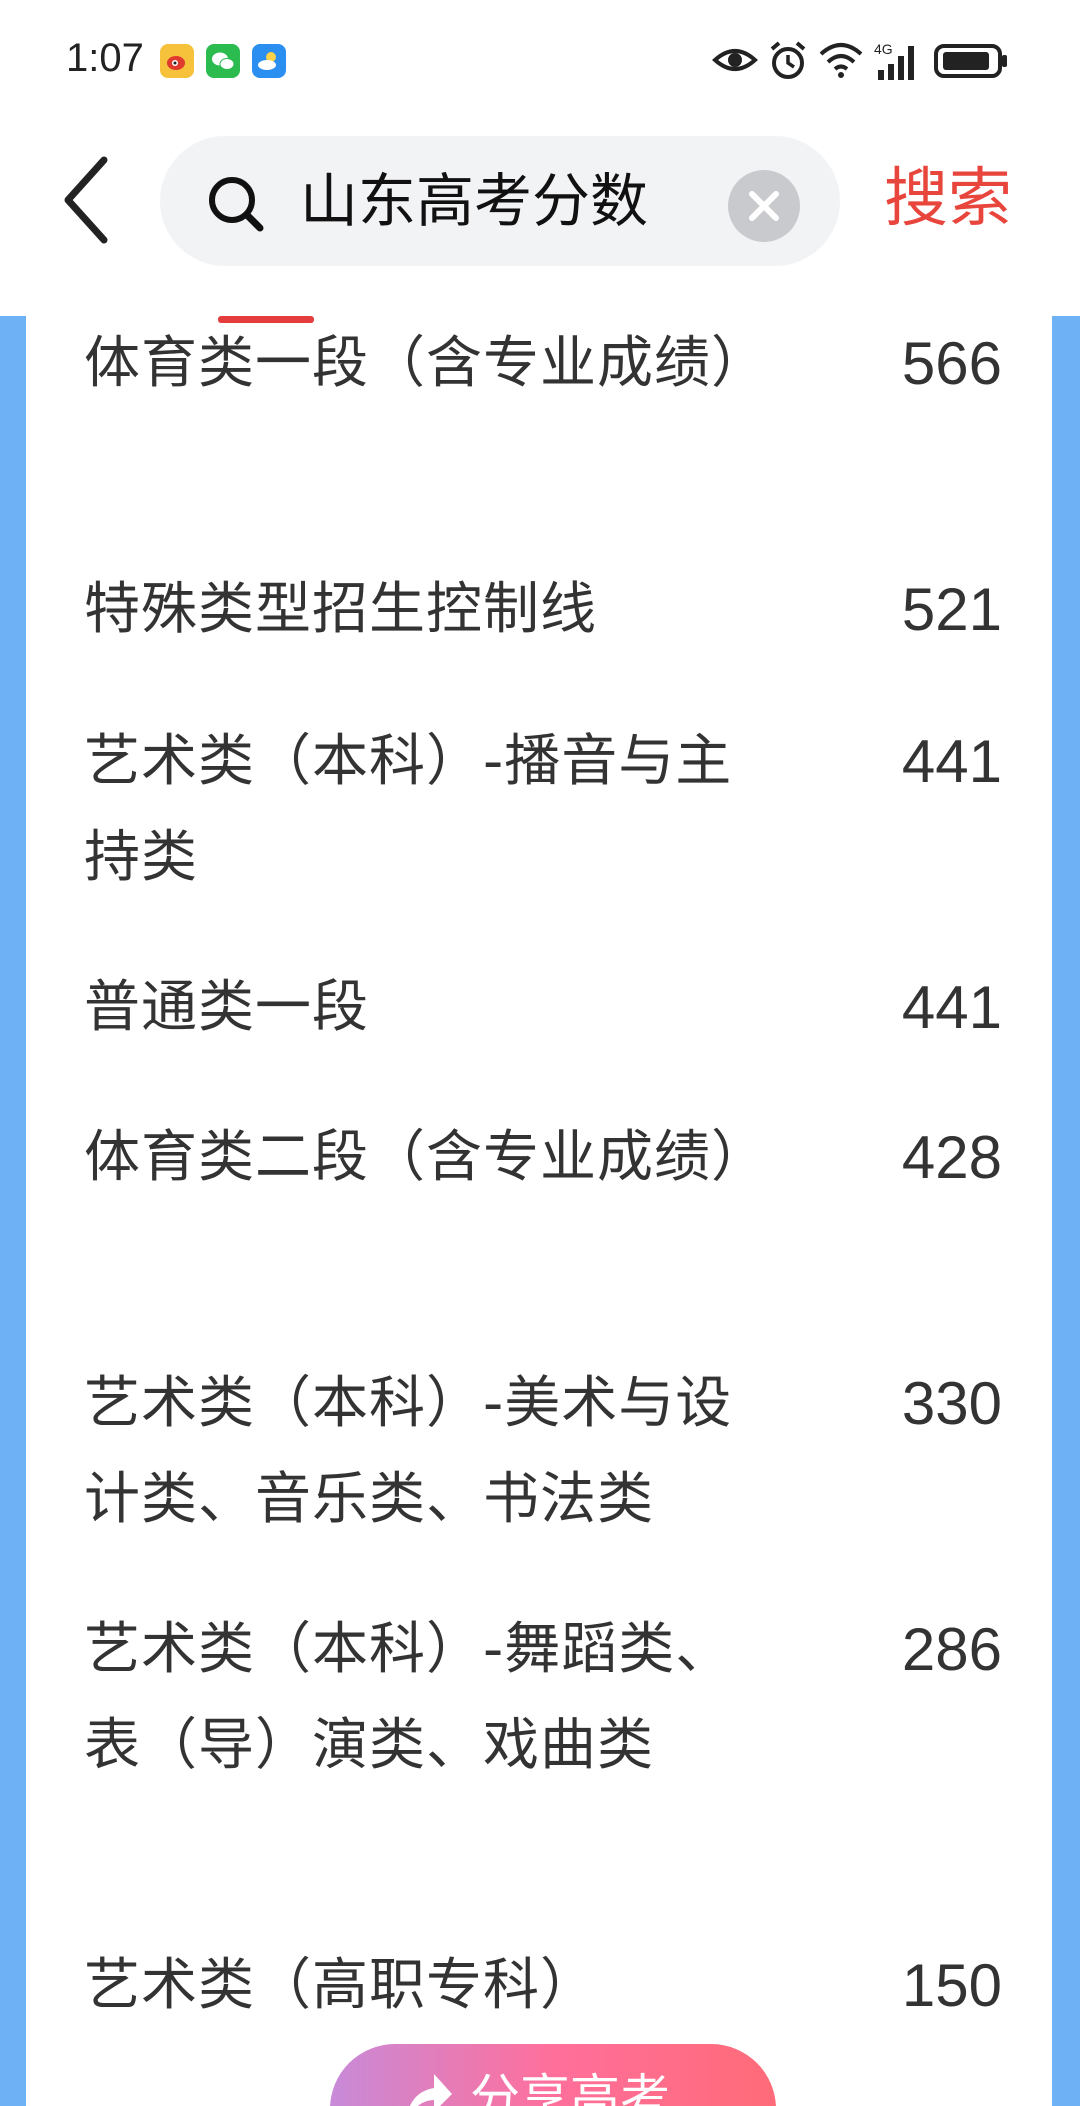  I want to click on weibo-icon, so click(177, 61).